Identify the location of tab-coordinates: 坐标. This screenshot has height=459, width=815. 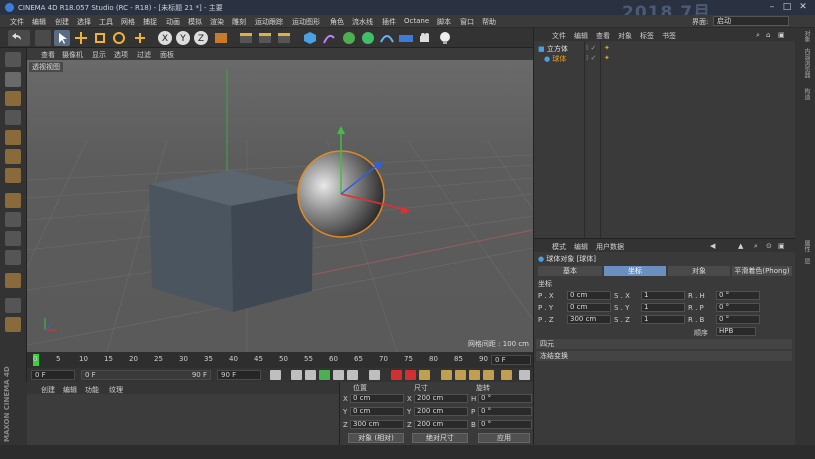
(635, 271).